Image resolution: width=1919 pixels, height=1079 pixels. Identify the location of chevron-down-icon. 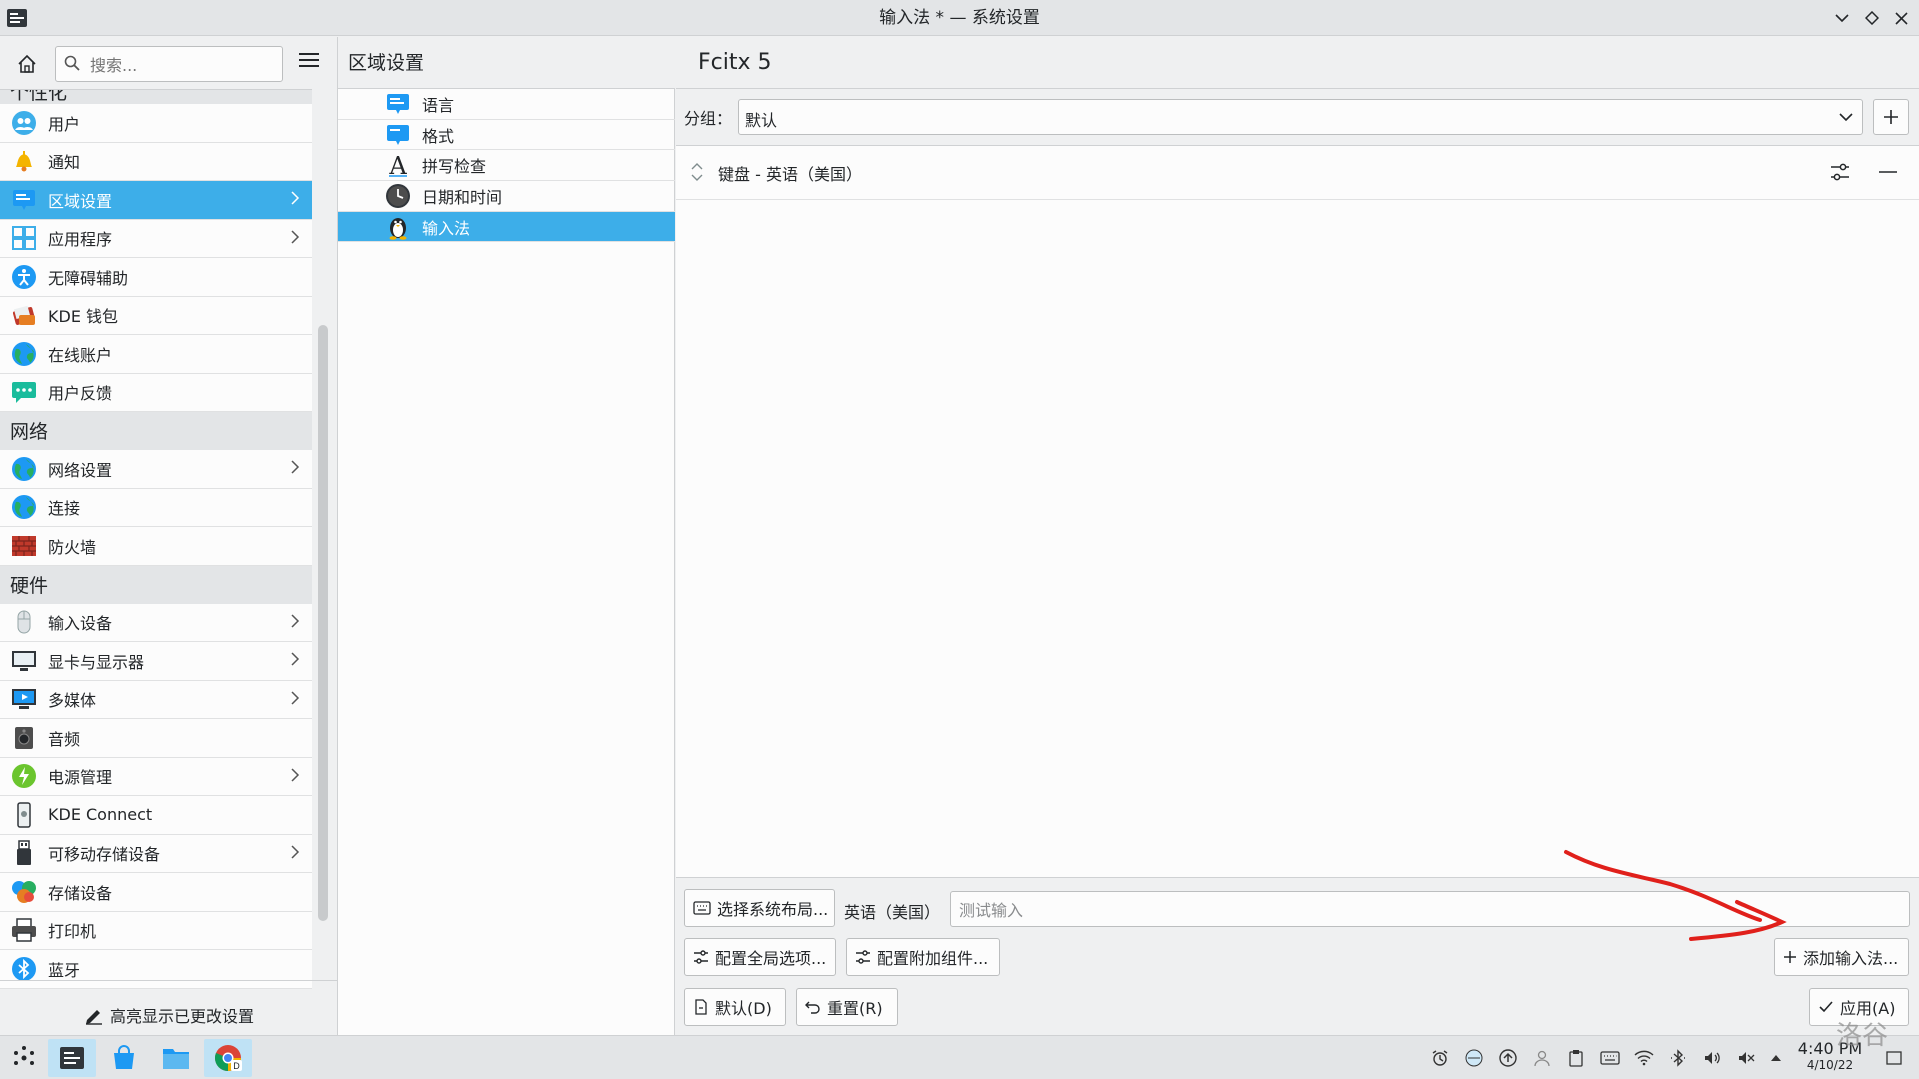
(1842, 18).